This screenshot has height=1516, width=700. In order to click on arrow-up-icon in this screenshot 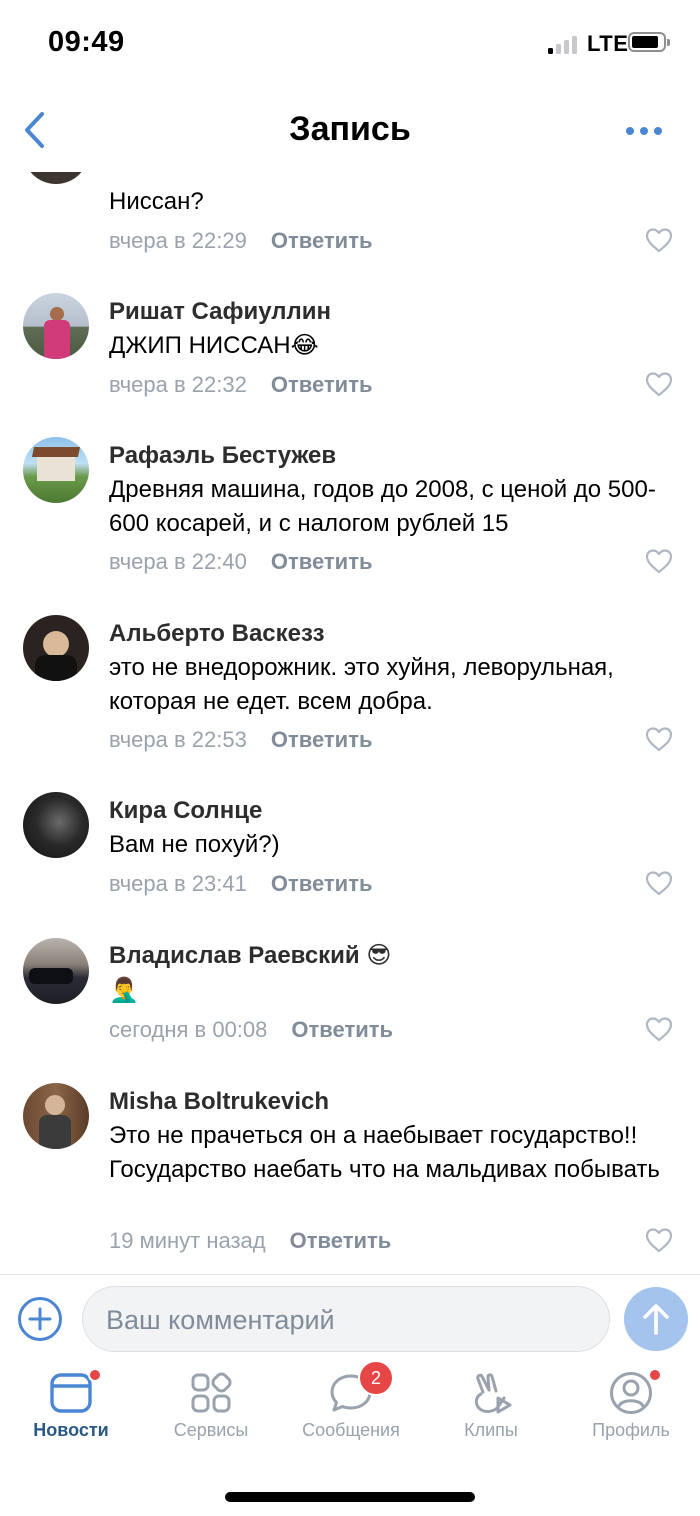, I will do `click(656, 1319)`.